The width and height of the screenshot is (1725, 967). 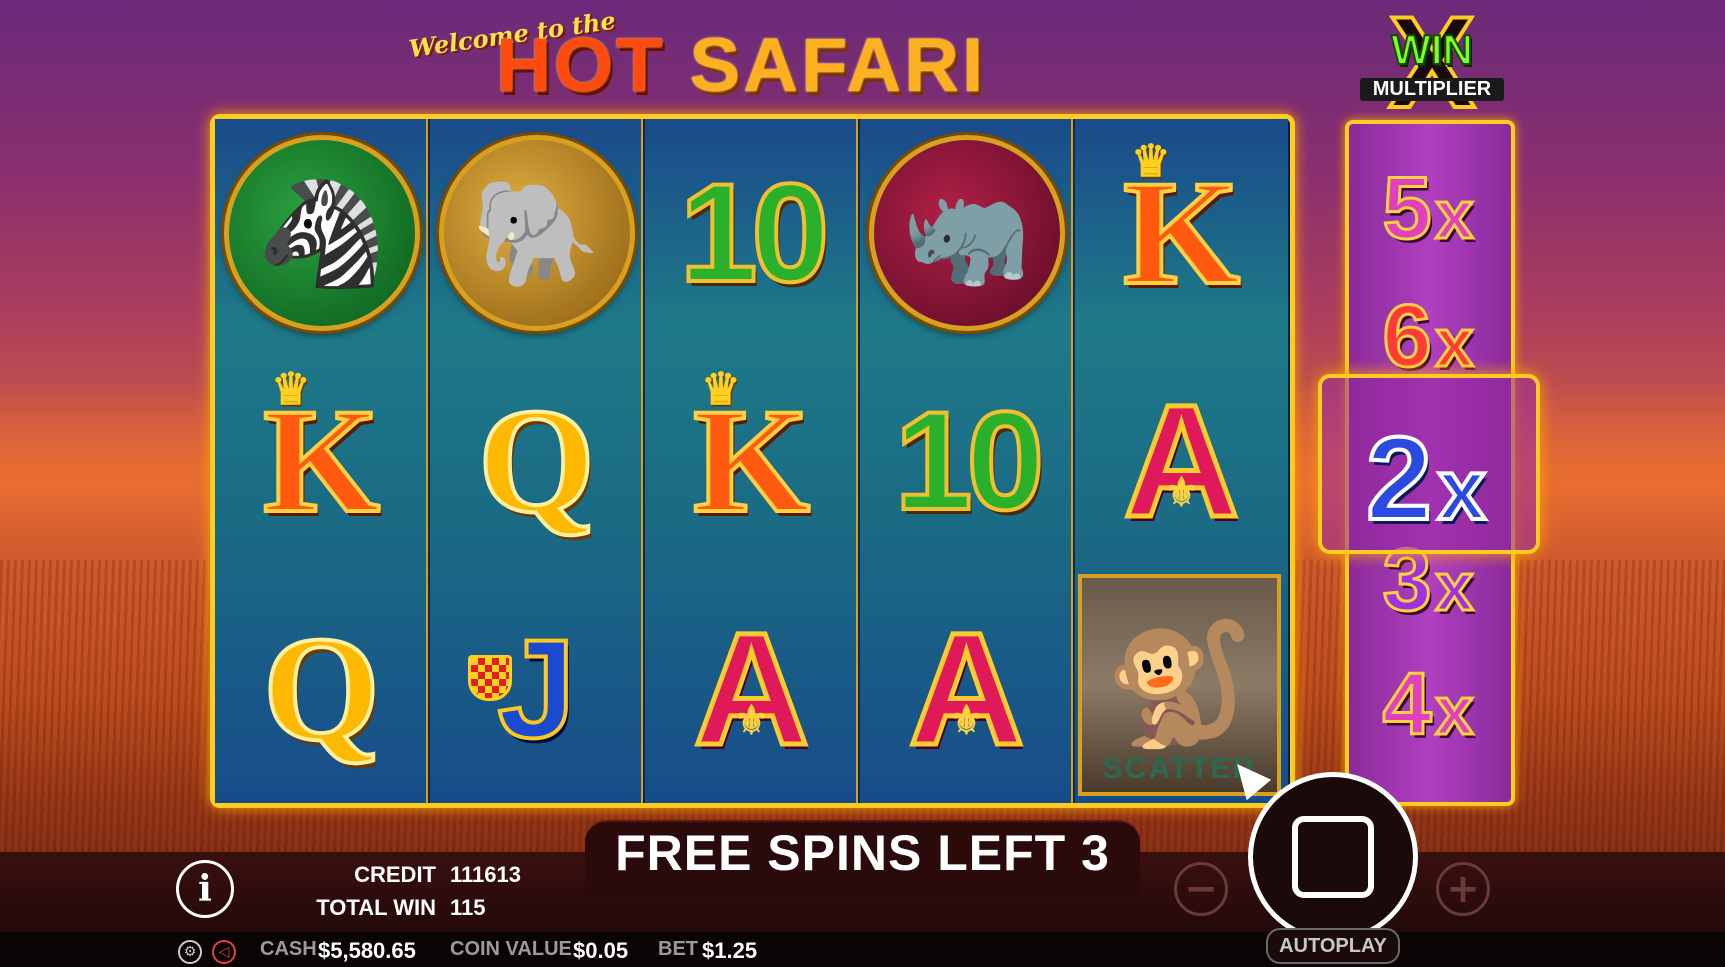 I want to click on stop-button, so click(x=1333, y=857).